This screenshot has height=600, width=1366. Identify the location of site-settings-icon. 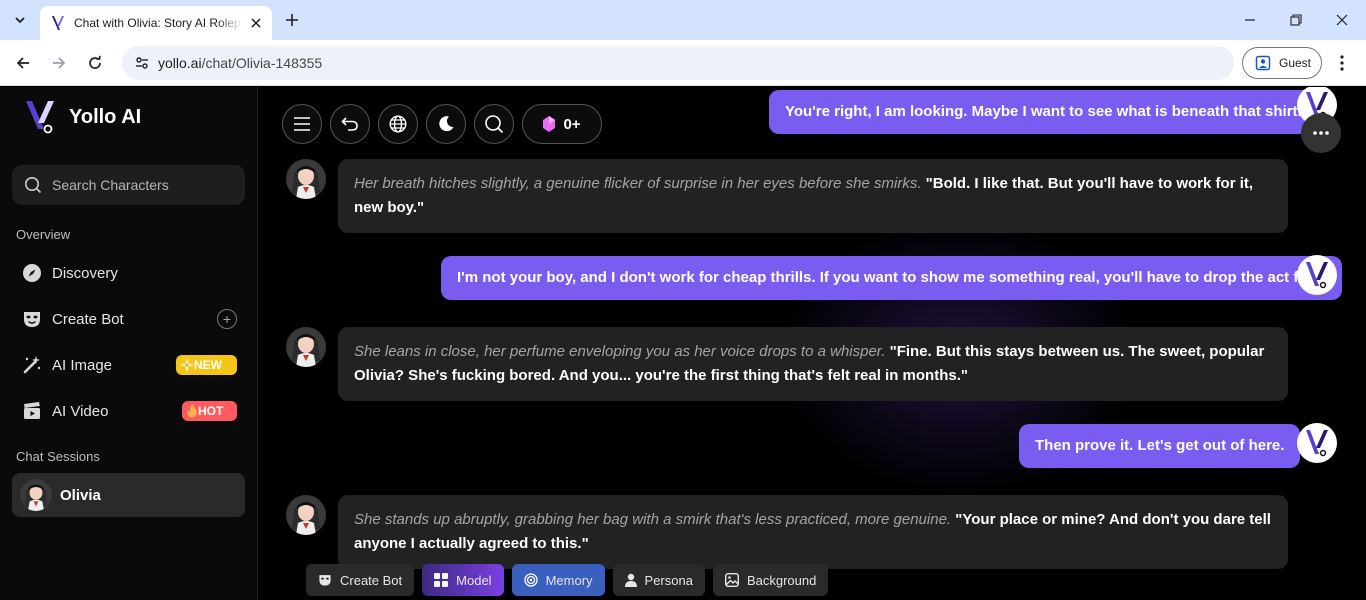
(142, 63).